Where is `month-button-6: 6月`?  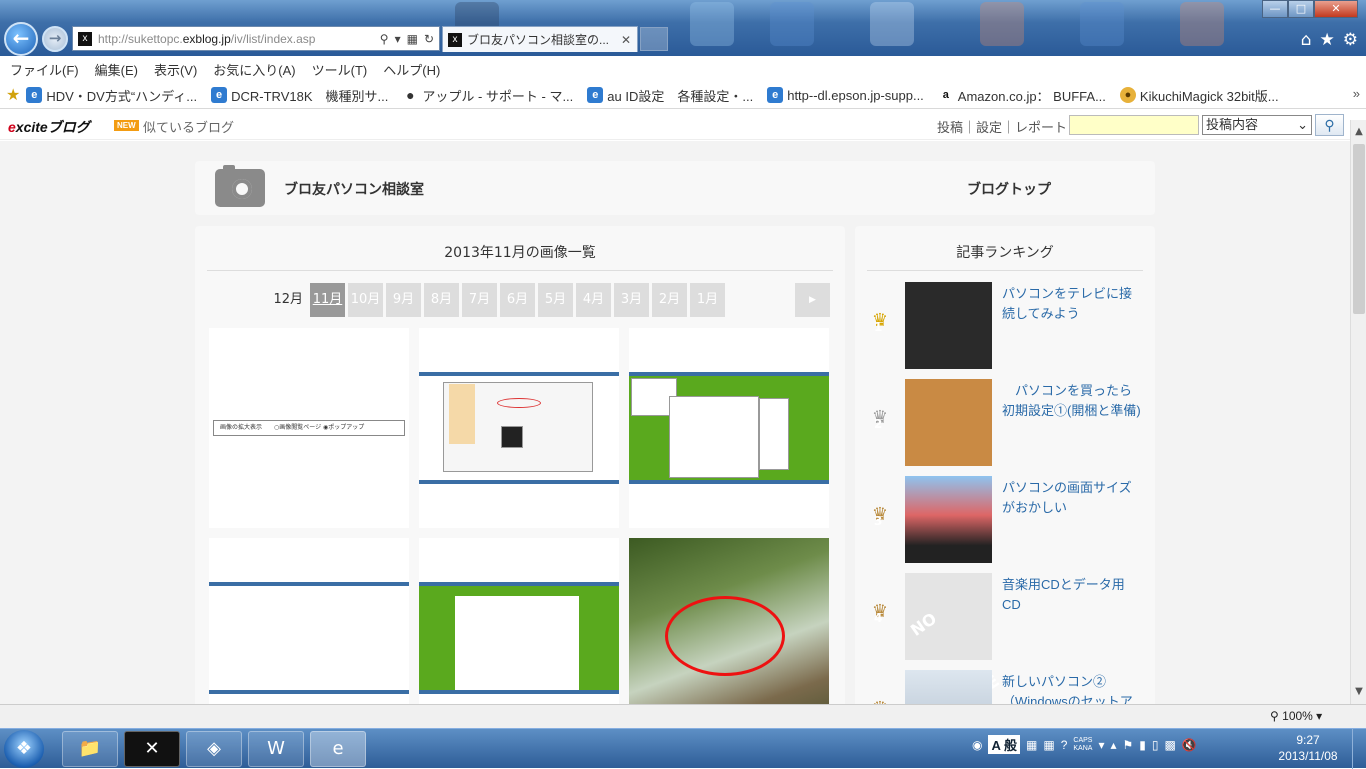 month-button-6: 6月 is located at coordinates (517, 300).